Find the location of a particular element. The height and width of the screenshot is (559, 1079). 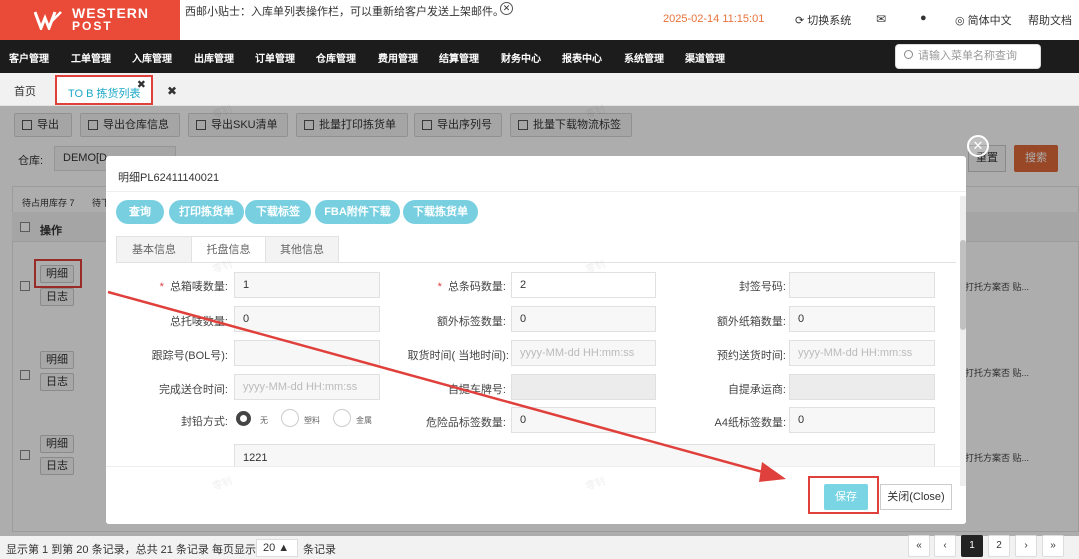

last-page-button: » is located at coordinates (1053, 546).